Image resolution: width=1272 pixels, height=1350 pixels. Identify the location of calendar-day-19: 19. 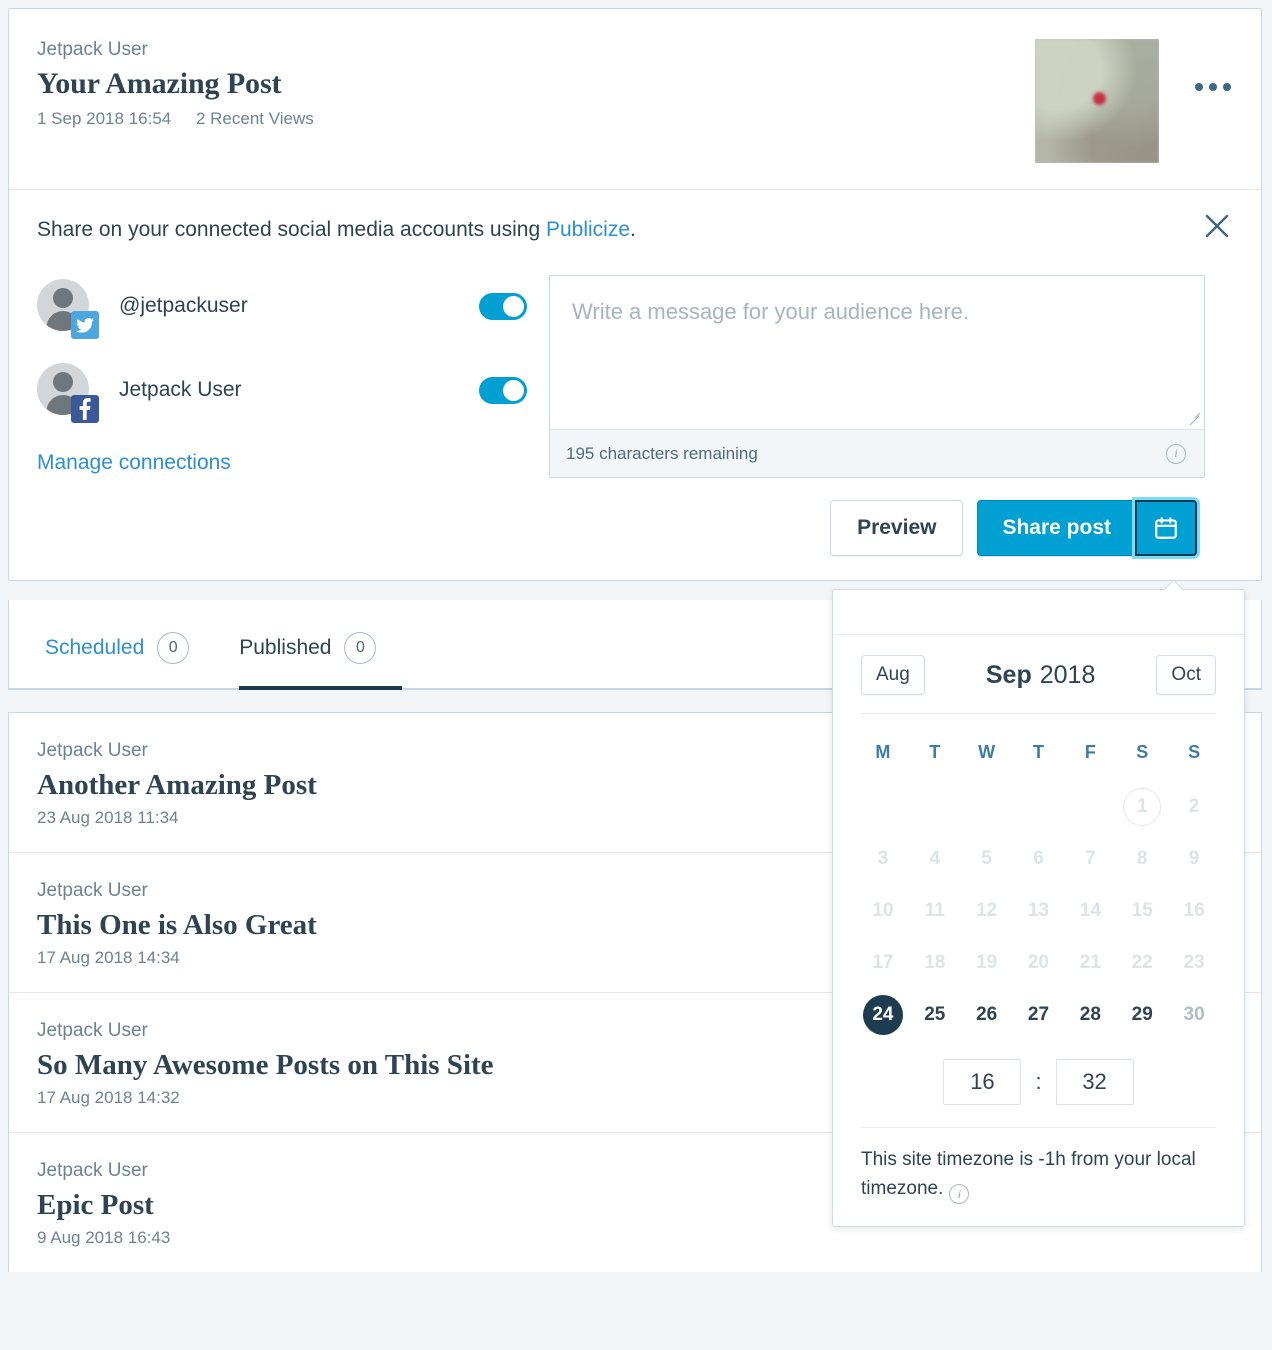
(987, 962).